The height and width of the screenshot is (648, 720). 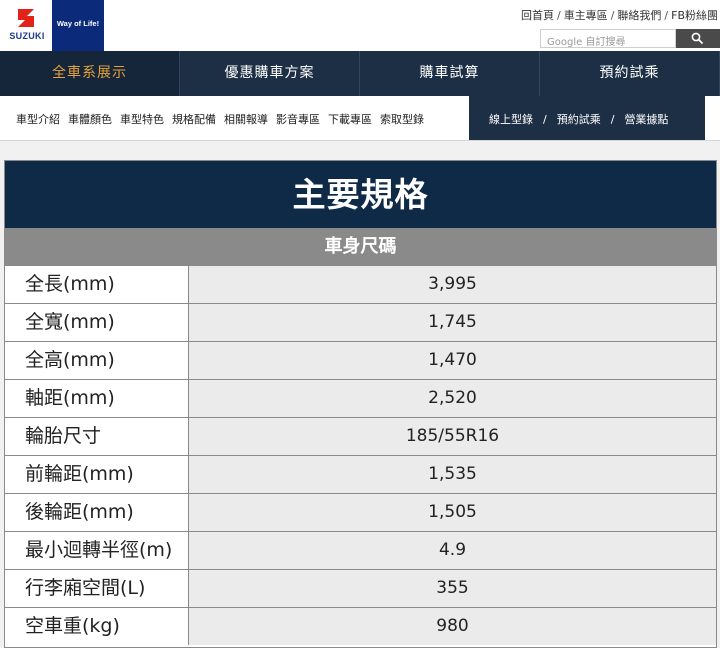 What do you see at coordinates (452, 398) in the screenshot?
I see `spec-row-value: 2,520` at bounding box center [452, 398].